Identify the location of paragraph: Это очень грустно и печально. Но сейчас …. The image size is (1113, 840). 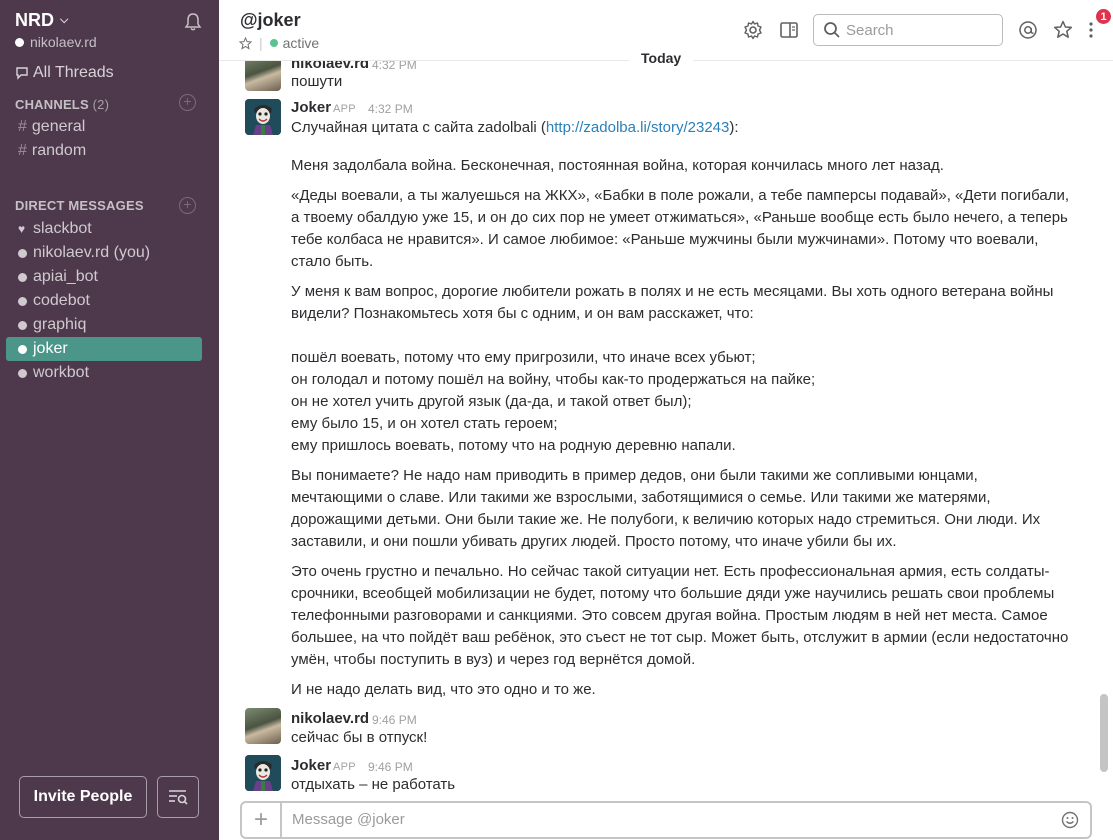
(680, 615).